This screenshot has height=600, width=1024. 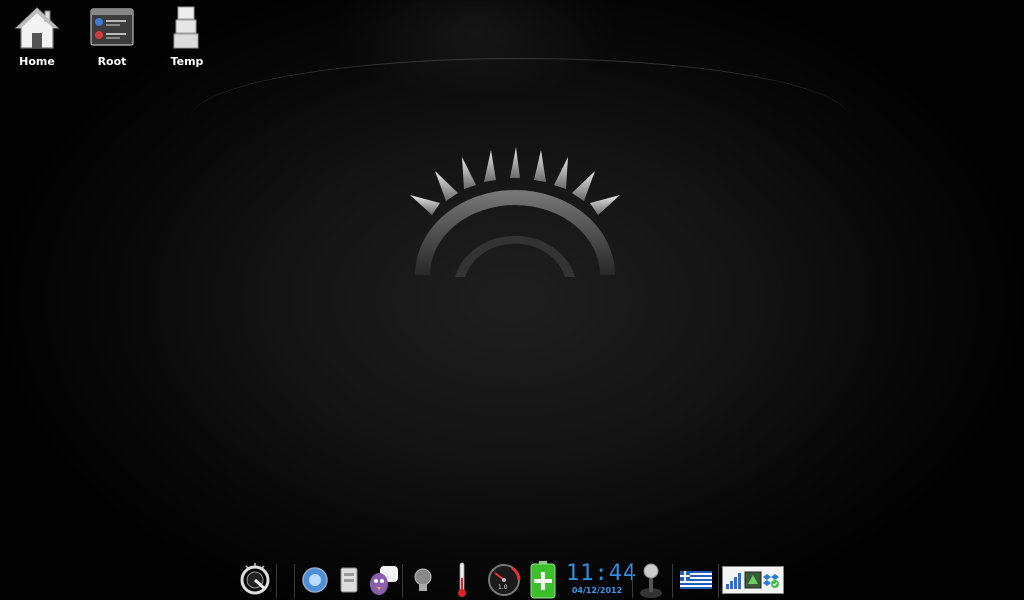 I want to click on file-manager-icon, so click(x=349, y=580).